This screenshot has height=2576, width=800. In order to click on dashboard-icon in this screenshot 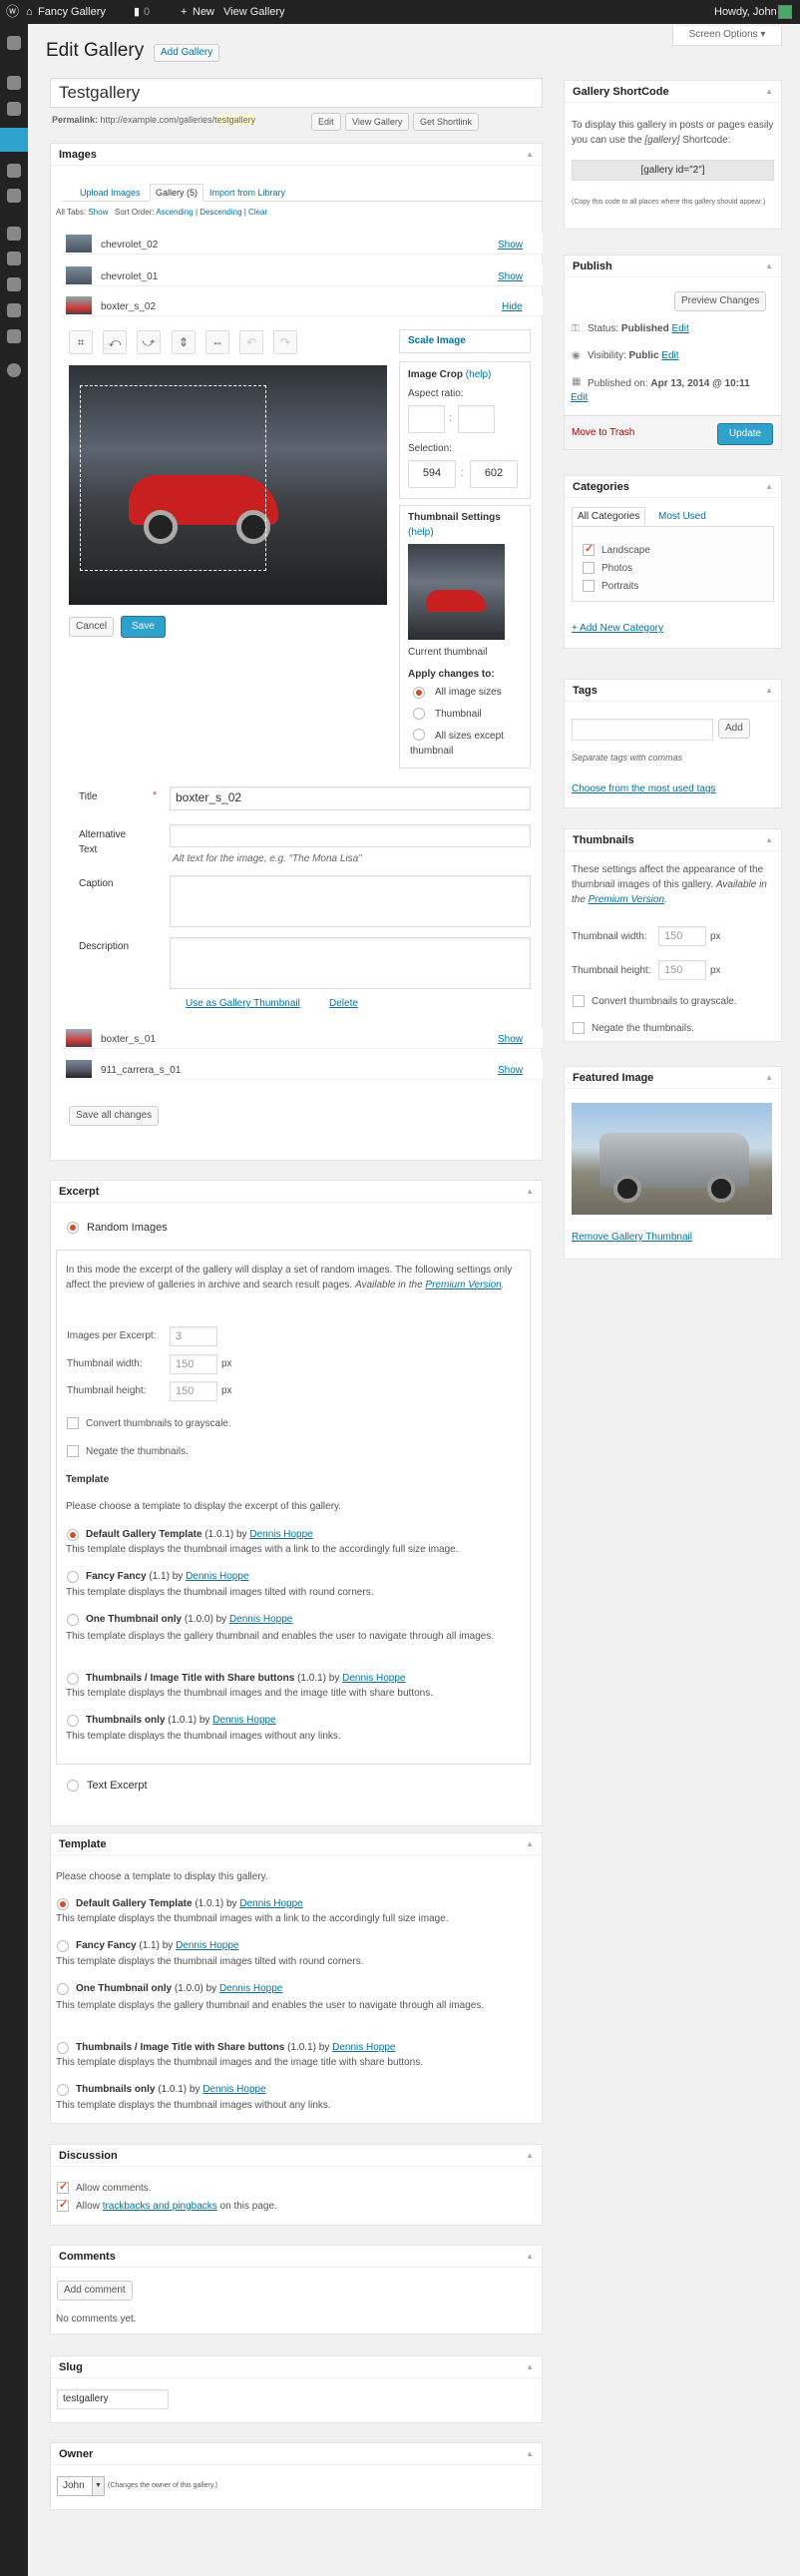, I will do `click(14, 43)`.